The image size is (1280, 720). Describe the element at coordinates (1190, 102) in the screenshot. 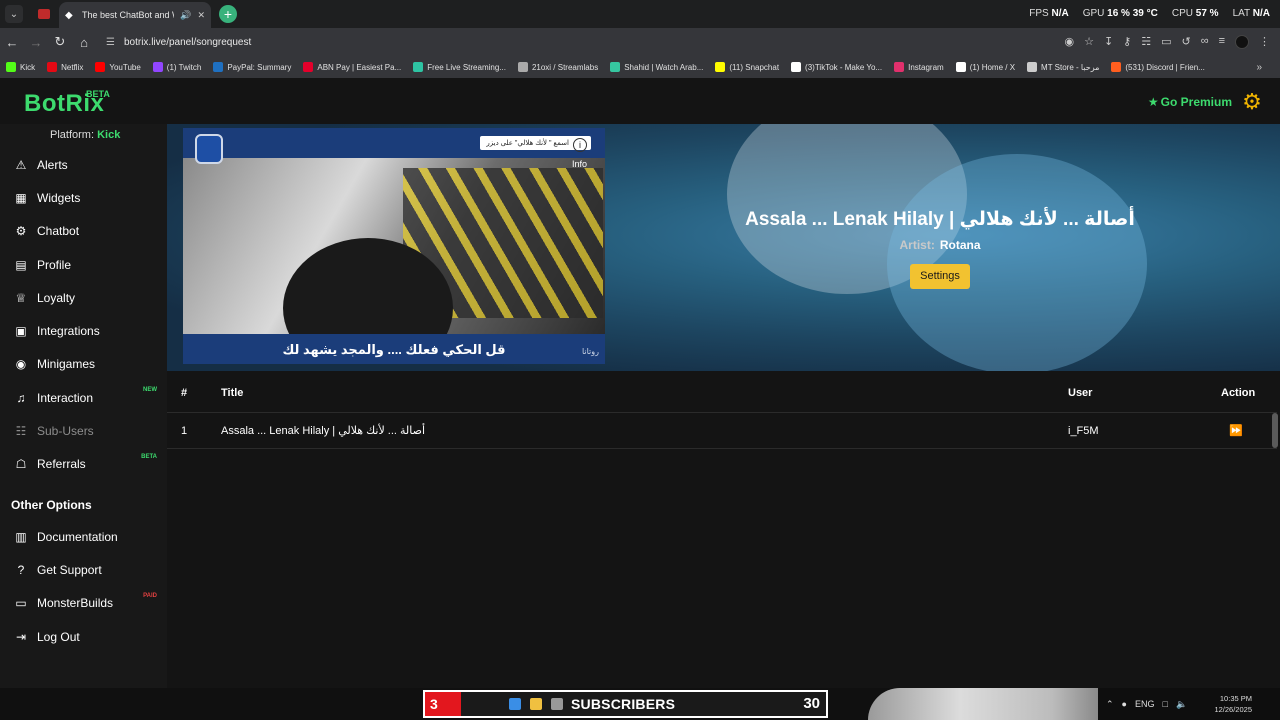

I see `go-premium-button: ★ Go Premium` at that location.